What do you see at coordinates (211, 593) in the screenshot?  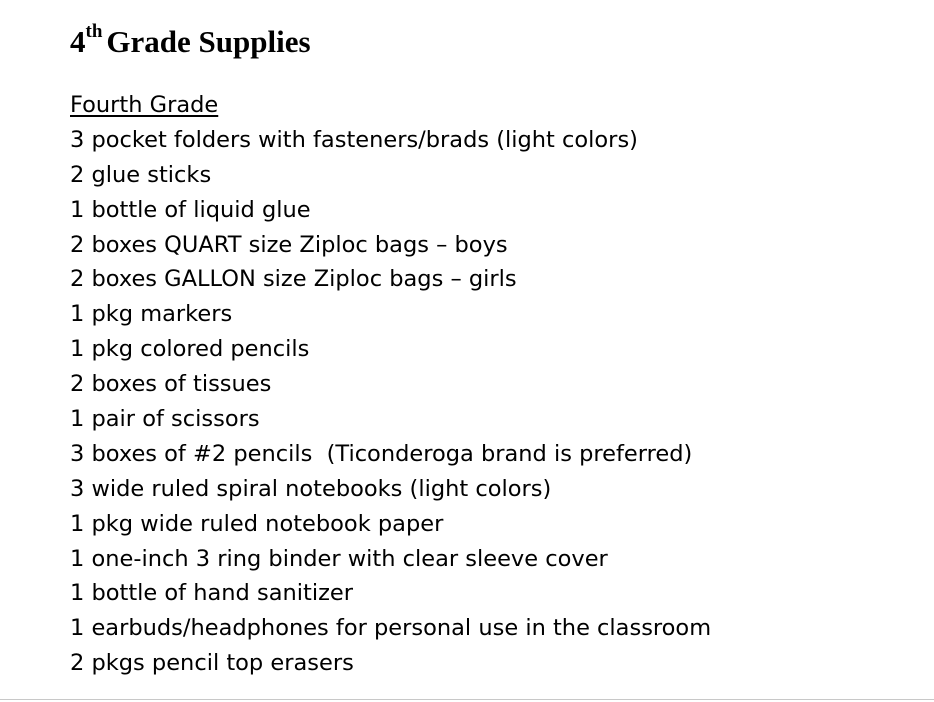 I see `list-item: 1 bottle of hand sanitizer` at bounding box center [211, 593].